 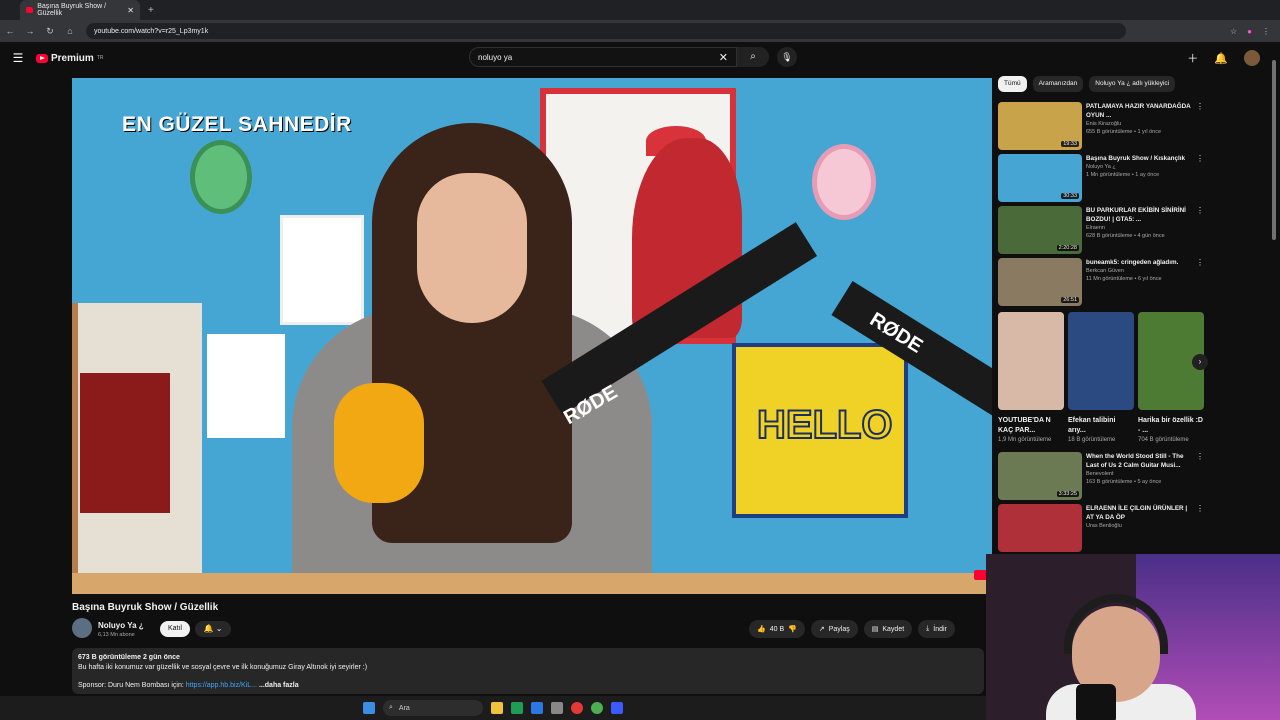 What do you see at coordinates (145, 607) in the screenshot?
I see `video-title: Başına Buyruk Show / Güzellik` at bounding box center [145, 607].